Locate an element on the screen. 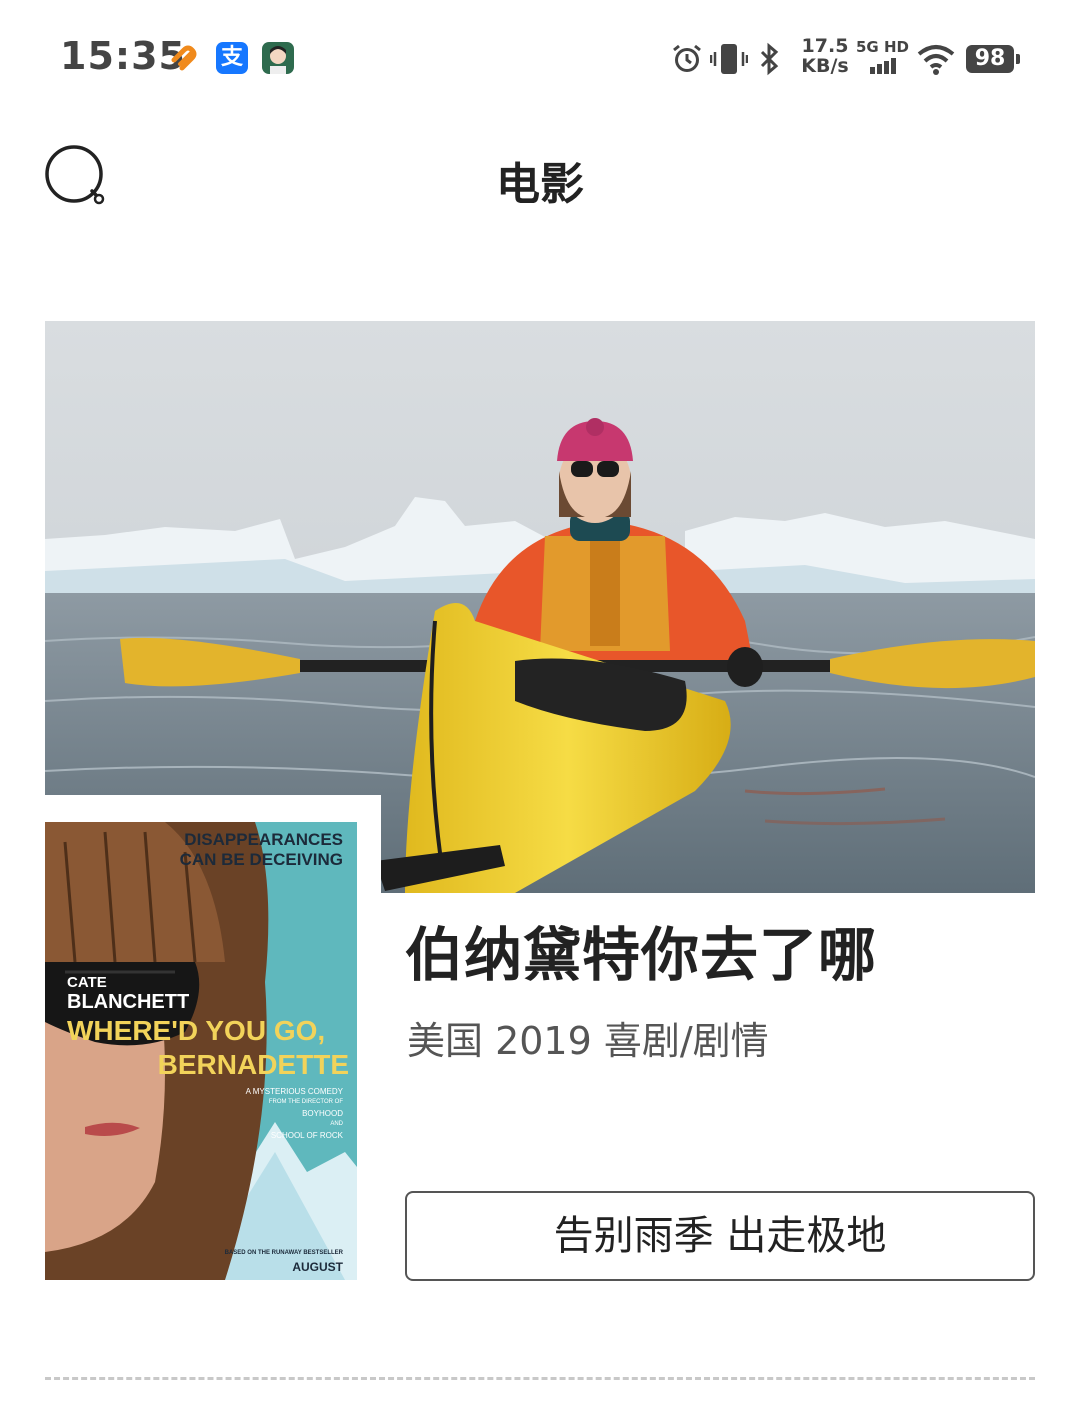 The height and width of the screenshot is (1419, 1080). poster-sub-2: FROM THE DIRECTOR OF is located at coordinates (305, 1102).